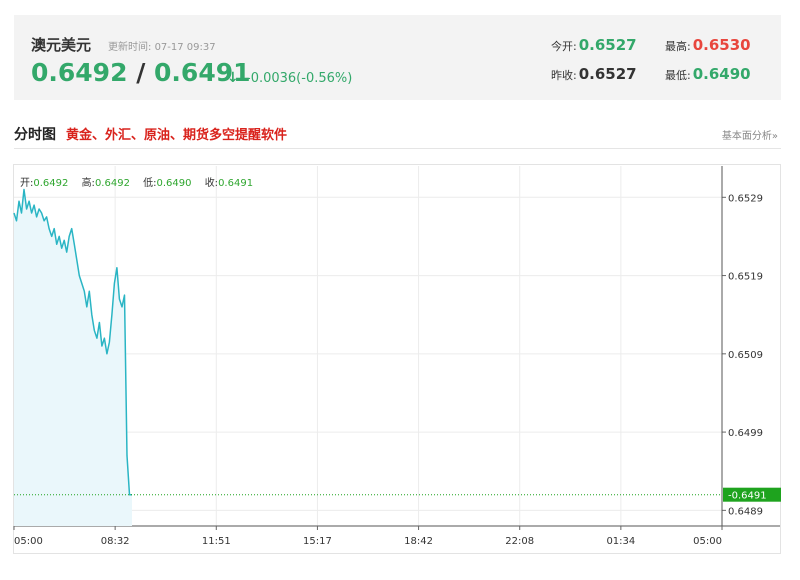 This screenshot has height=580, width=800. I want to click on ohlc-close-value: 0.6491, so click(236, 183).